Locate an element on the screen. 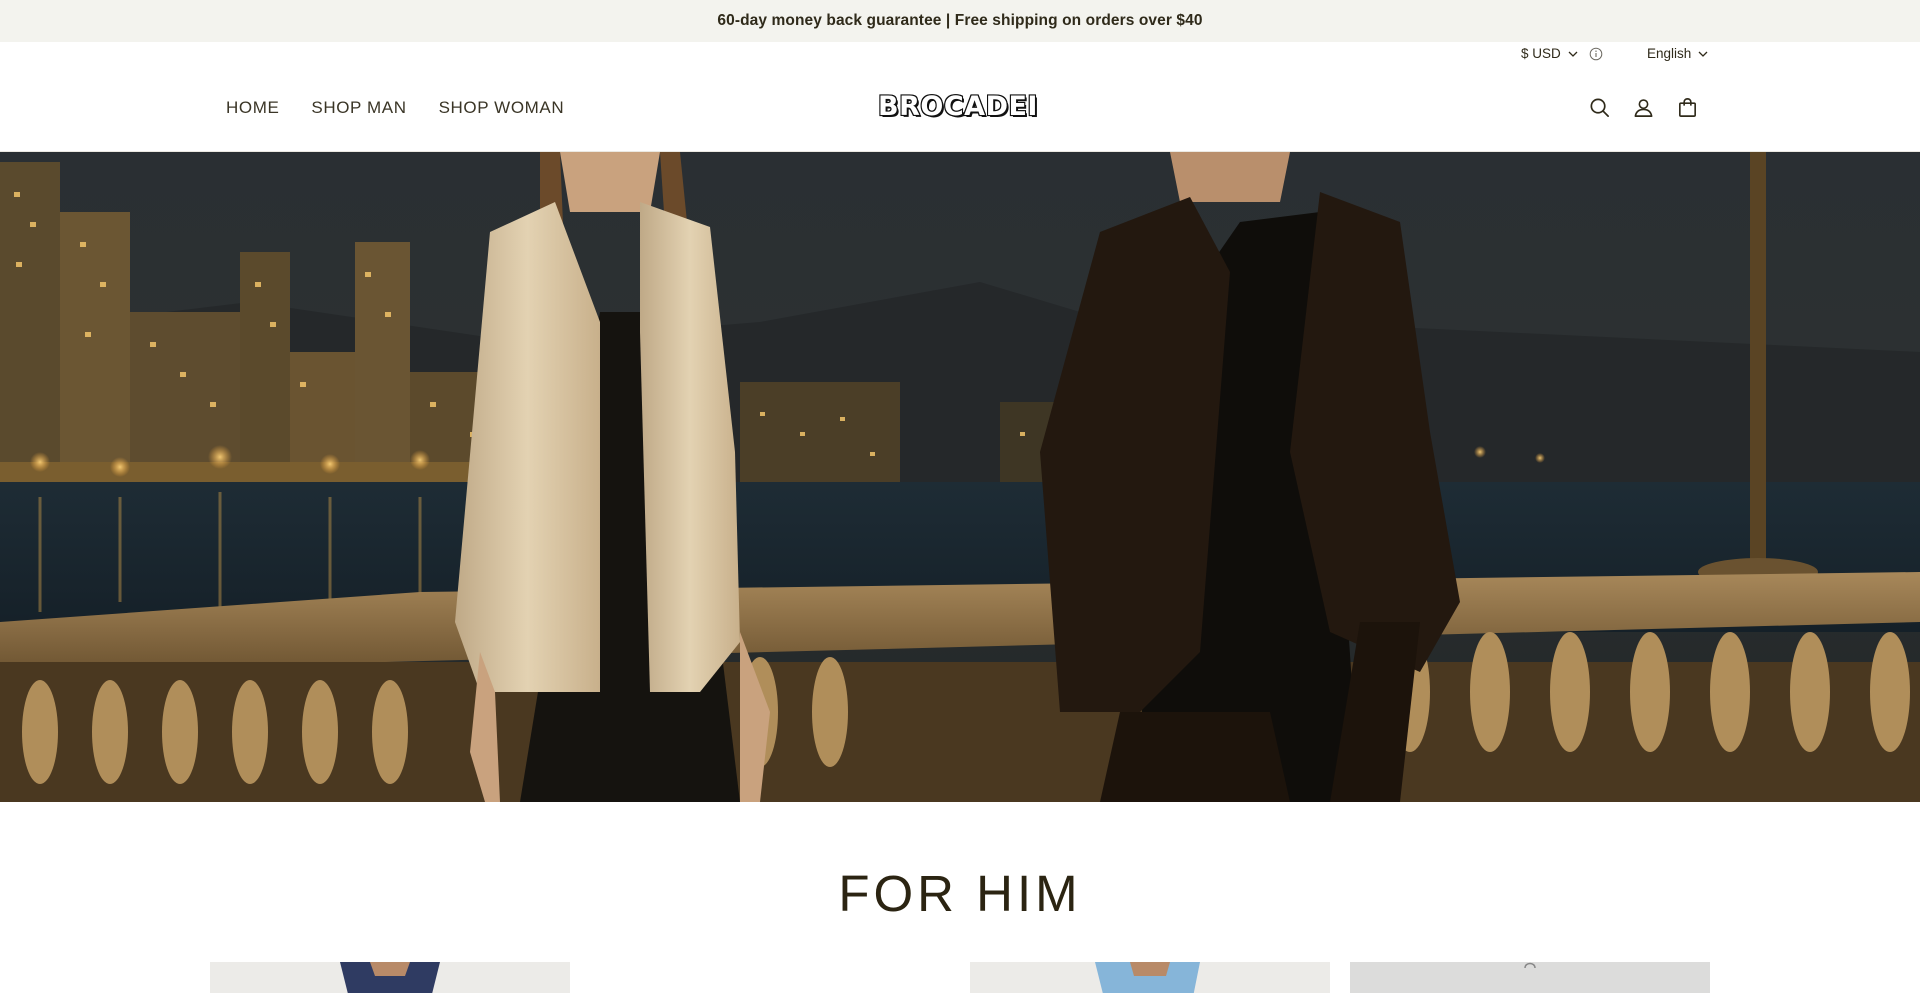 This screenshot has height=993, width=1920. site-header: HOME SHOP MAN SHOP WOMAN BROCADEI is located at coordinates (960, 108).